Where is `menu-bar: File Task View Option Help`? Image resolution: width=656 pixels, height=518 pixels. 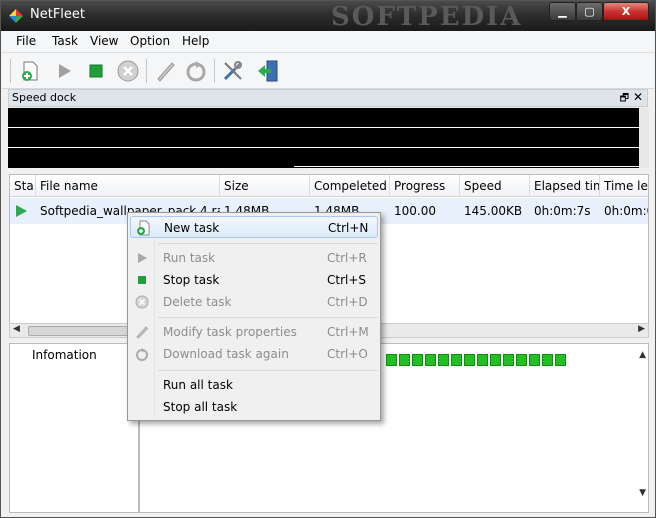 menu-bar: File Task View Option Help is located at coordinates (328, 42).